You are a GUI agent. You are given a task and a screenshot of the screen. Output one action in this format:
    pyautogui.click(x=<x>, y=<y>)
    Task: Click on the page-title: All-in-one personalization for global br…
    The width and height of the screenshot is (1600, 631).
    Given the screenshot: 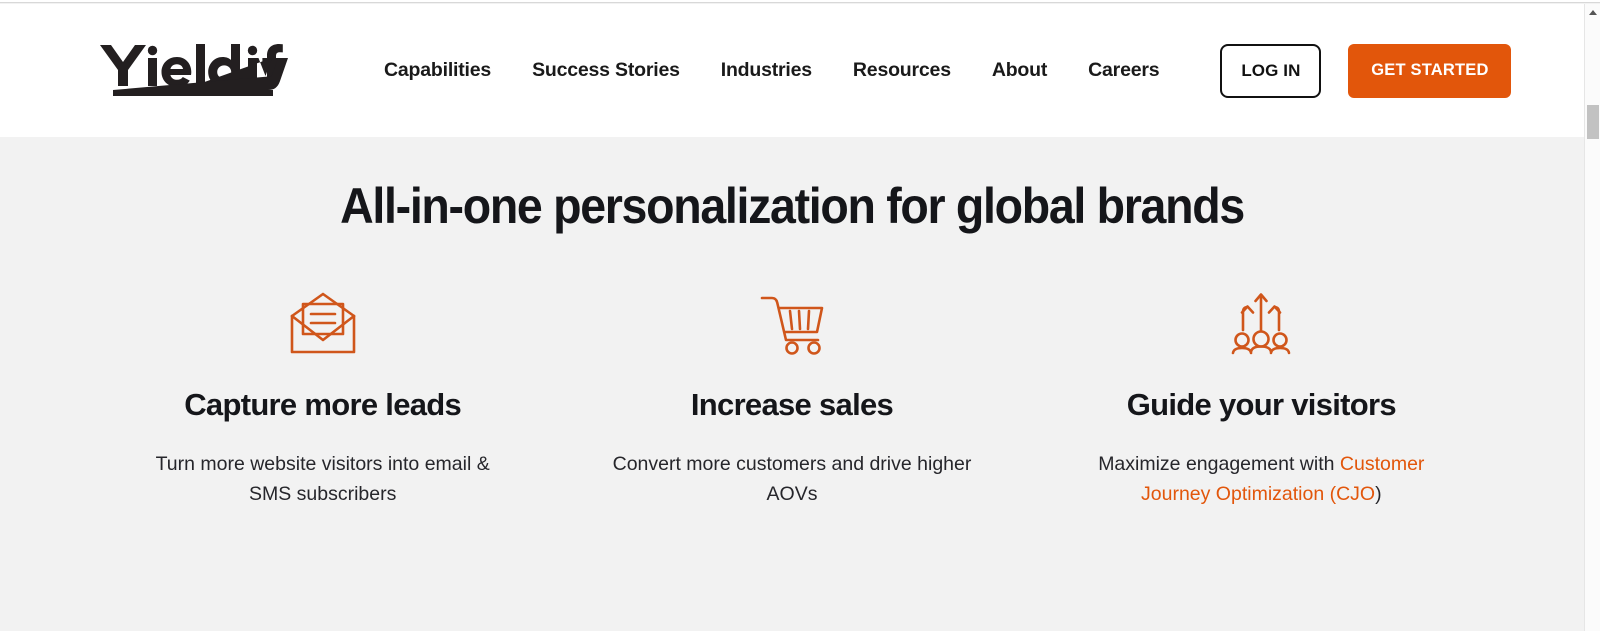 What is the action you would take?
    pyautogui.click(x=792, y=206)
    